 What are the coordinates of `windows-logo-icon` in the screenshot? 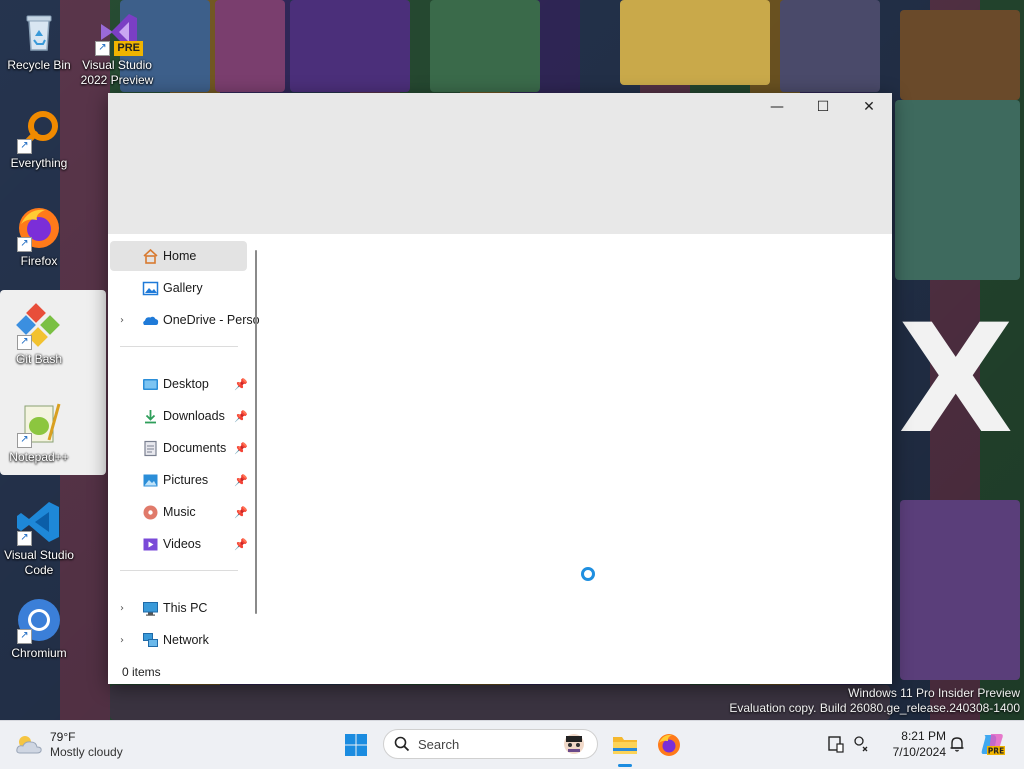 It's located at (356, 745).